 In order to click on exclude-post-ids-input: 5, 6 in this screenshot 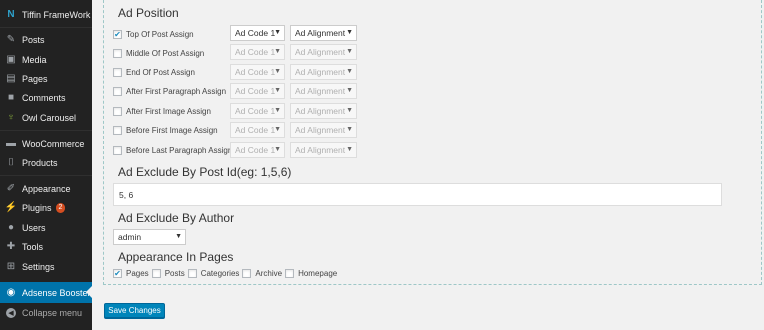, I will do `click(417, 194)`.